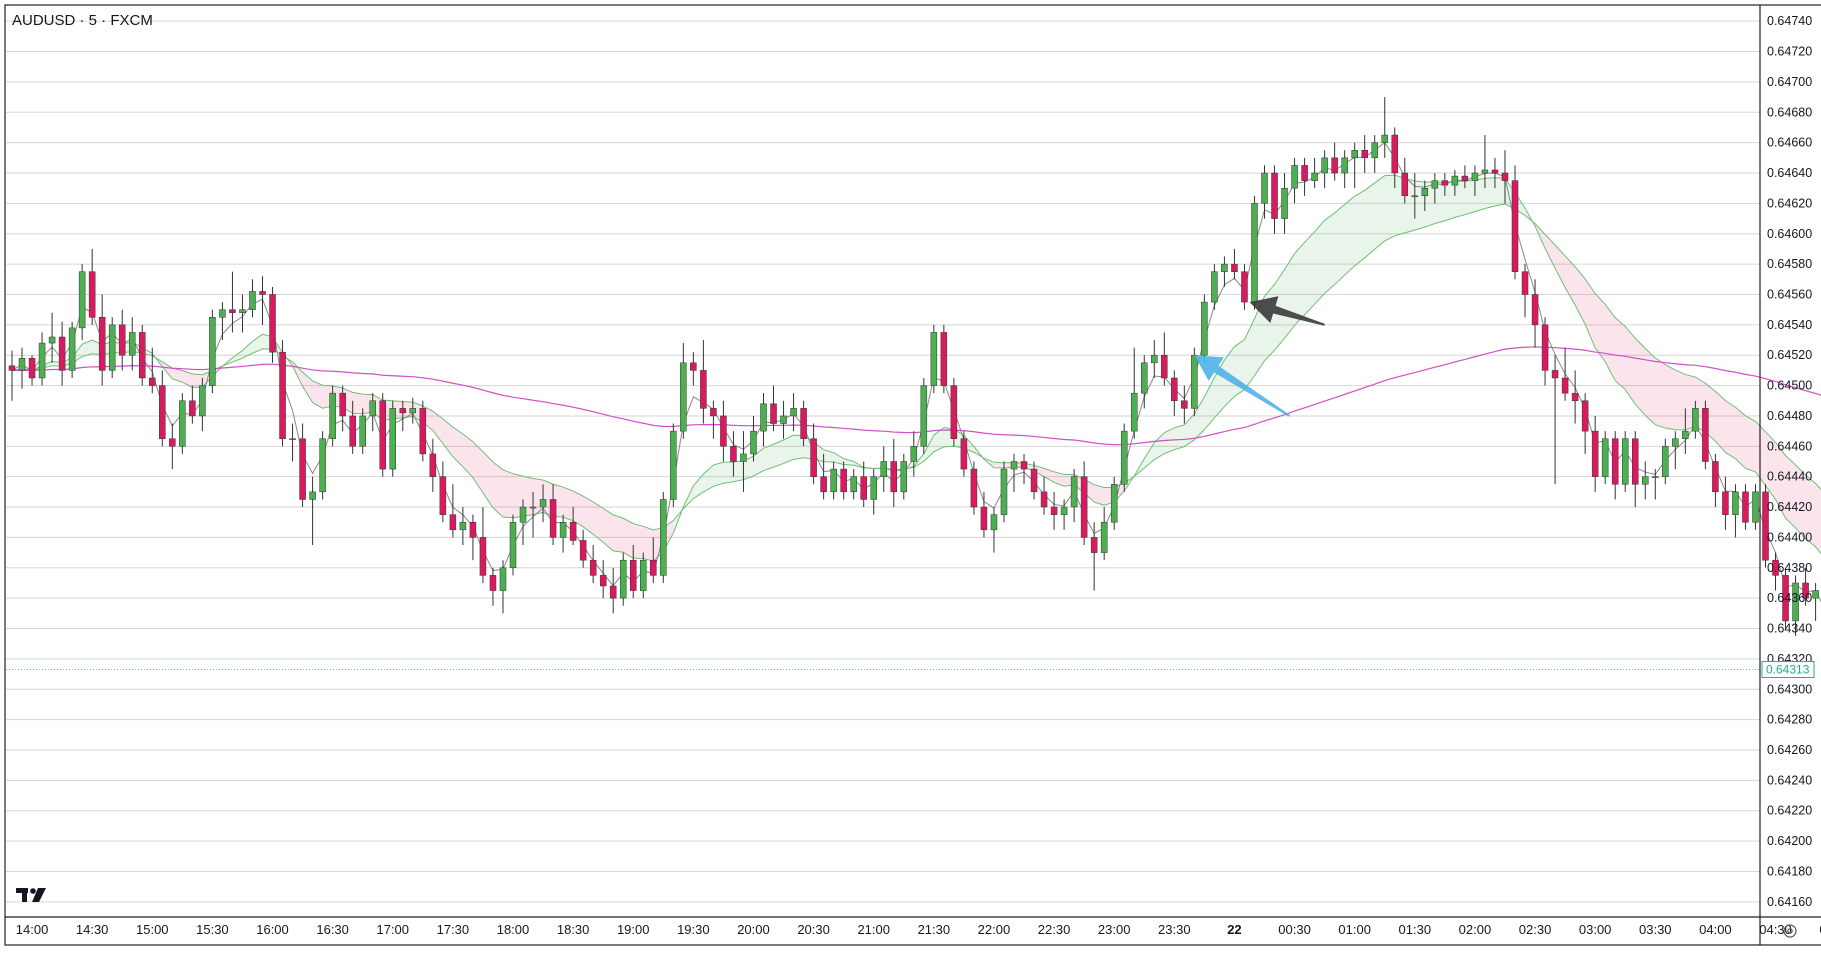  Describe the element at coordinates (24, 895) in the screenshot. I see `logo-stem` at that location.